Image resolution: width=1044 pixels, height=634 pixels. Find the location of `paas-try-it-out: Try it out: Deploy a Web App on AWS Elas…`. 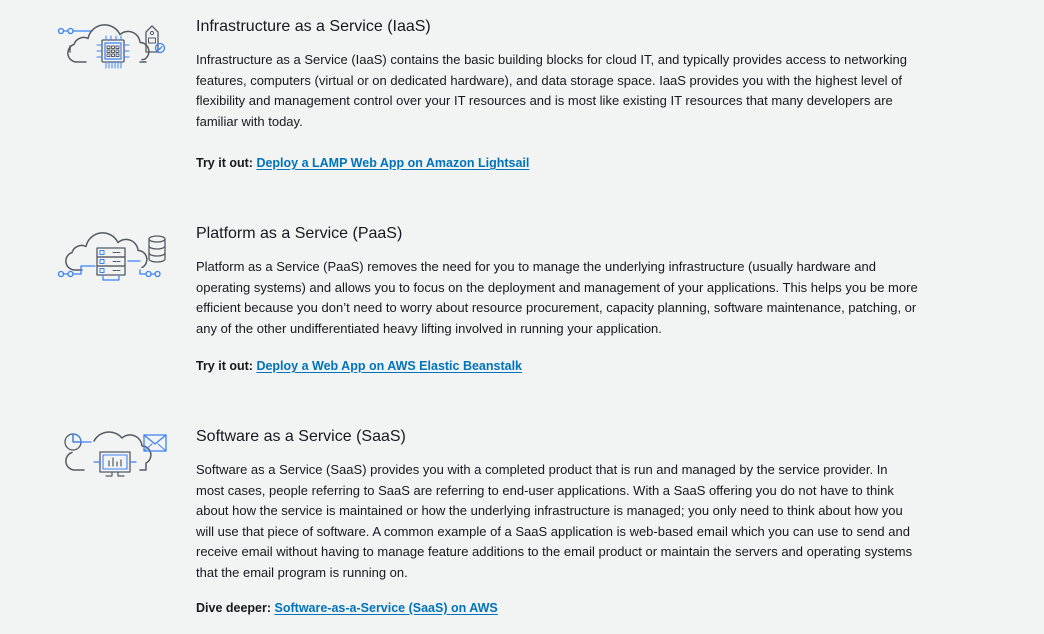

paas-try-it-out: Try it out: Deploy a Web App on AWS Elas… is located at coordinates (359, 366).